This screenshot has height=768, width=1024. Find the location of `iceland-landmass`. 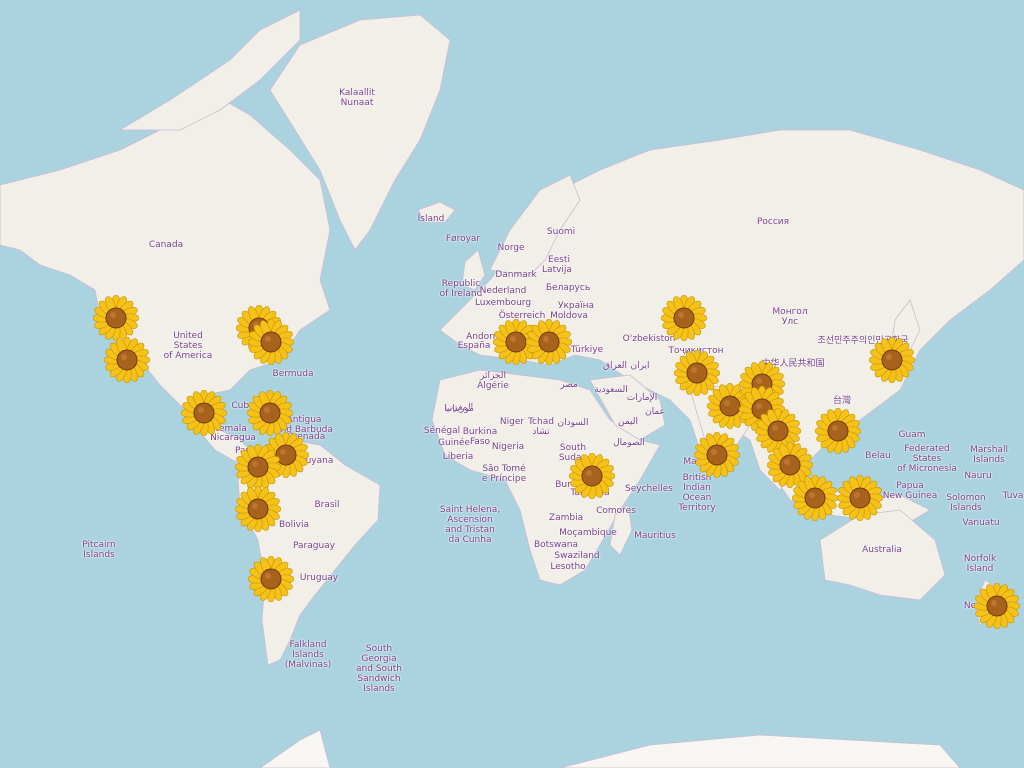

iceland-landmass is located at coordinates (436, 212).